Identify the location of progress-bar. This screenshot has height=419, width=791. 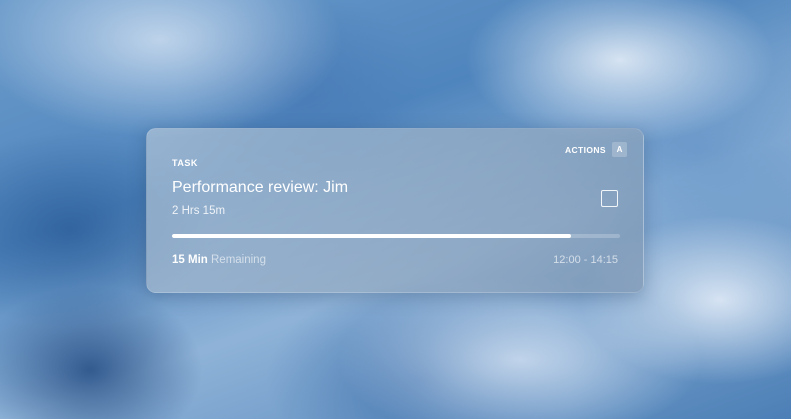
(396, 236).